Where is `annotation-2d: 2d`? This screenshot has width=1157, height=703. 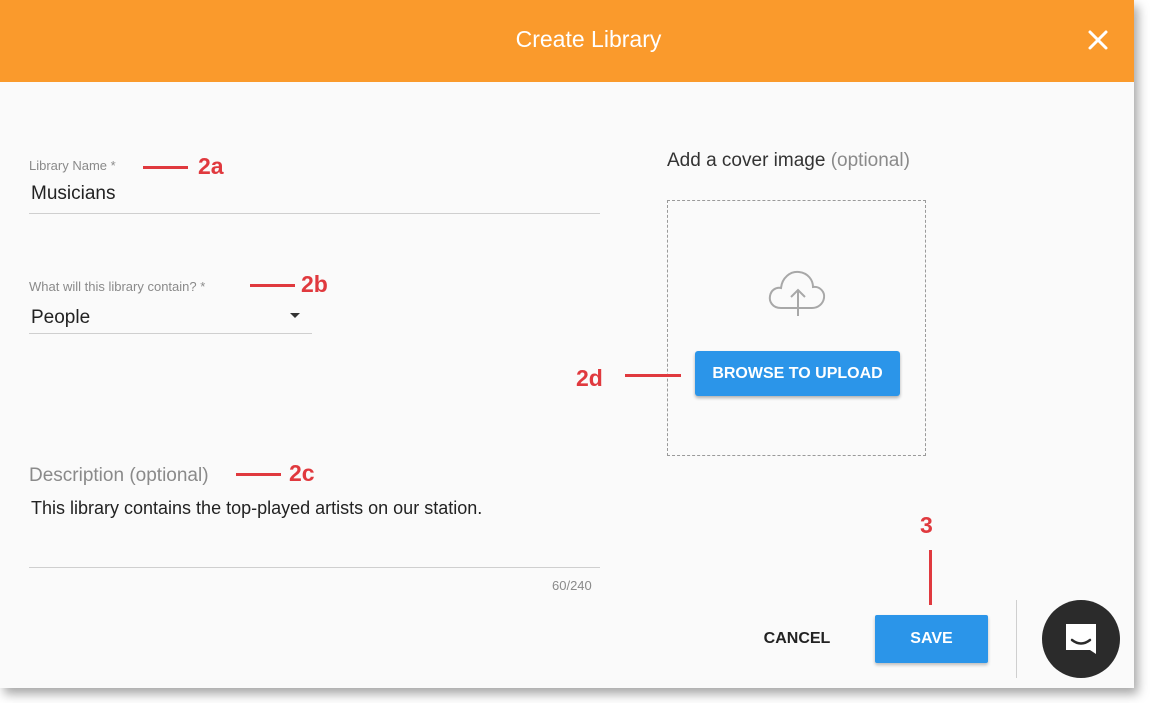 annotation-2d: 2d is located at coordinates (589, 378).